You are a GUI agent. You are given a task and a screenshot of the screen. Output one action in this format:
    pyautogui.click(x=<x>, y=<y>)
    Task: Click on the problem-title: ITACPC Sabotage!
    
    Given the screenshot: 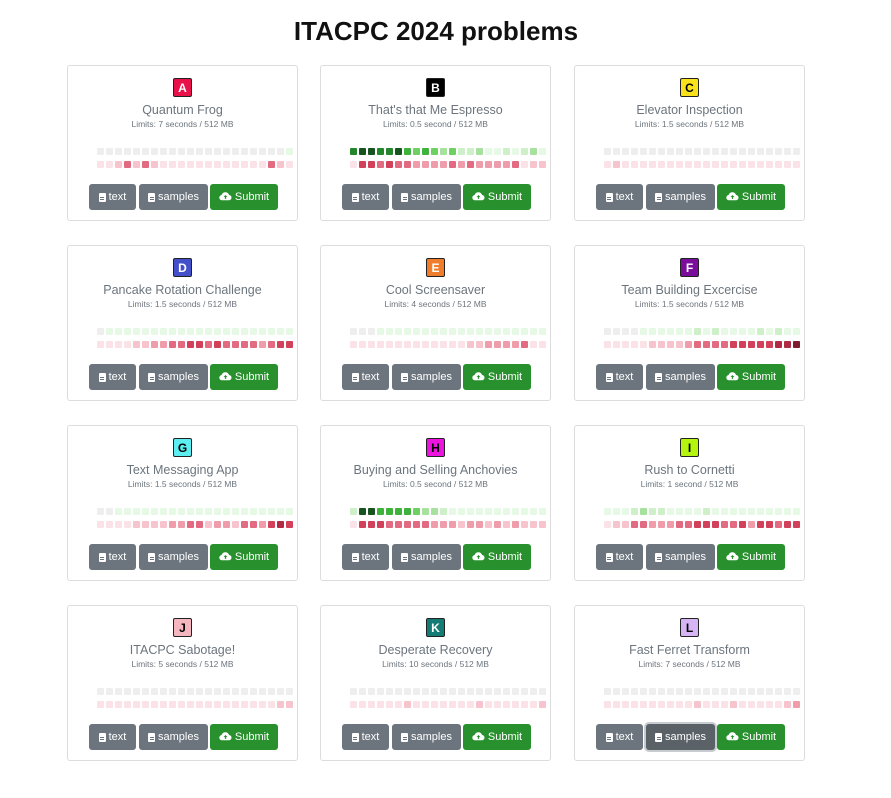 What is the action you would take?
    pyautogui.click(x=182, y=650)
    